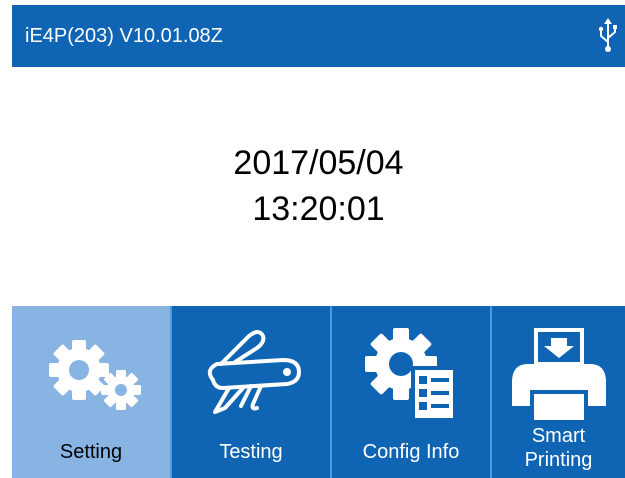 The height and width of the screenshot is (478, 625). What do you see at coordinates (318, 36) in the screenshot?
I see `title-bar: iE4P(203) V10.01.08Z` at bounding box center [318, 36].